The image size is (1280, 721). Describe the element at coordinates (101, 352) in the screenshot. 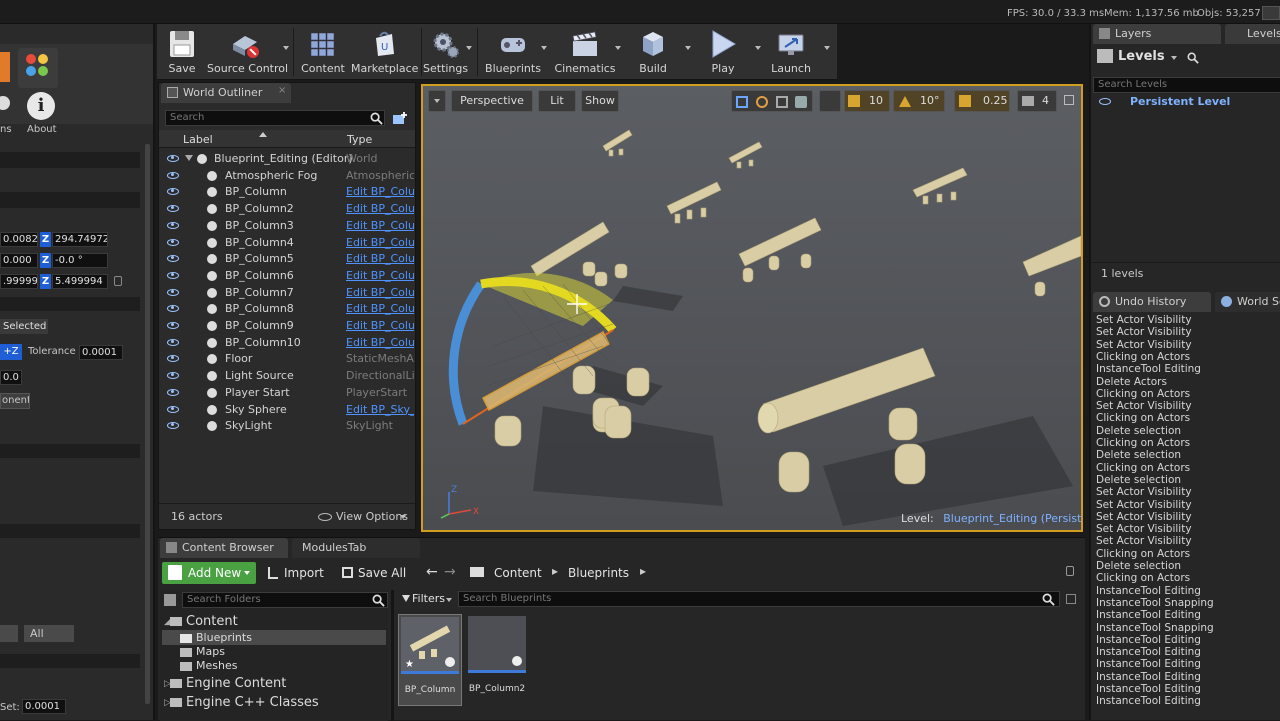

I see `tolerance-field: 0.0001` at that location.